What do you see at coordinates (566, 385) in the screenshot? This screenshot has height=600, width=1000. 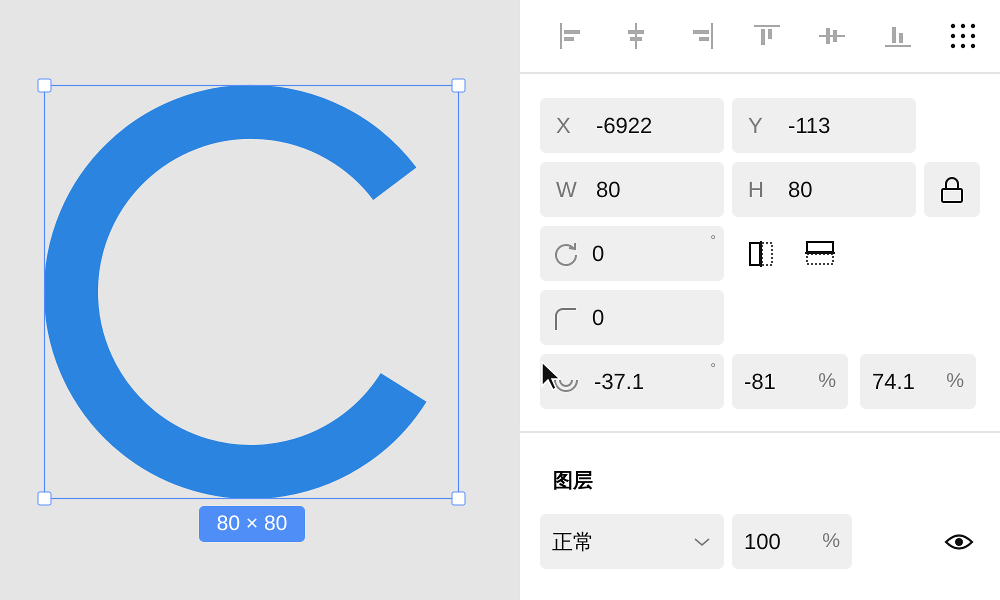 I see `arc-icon` at bounding box center [566, 385].